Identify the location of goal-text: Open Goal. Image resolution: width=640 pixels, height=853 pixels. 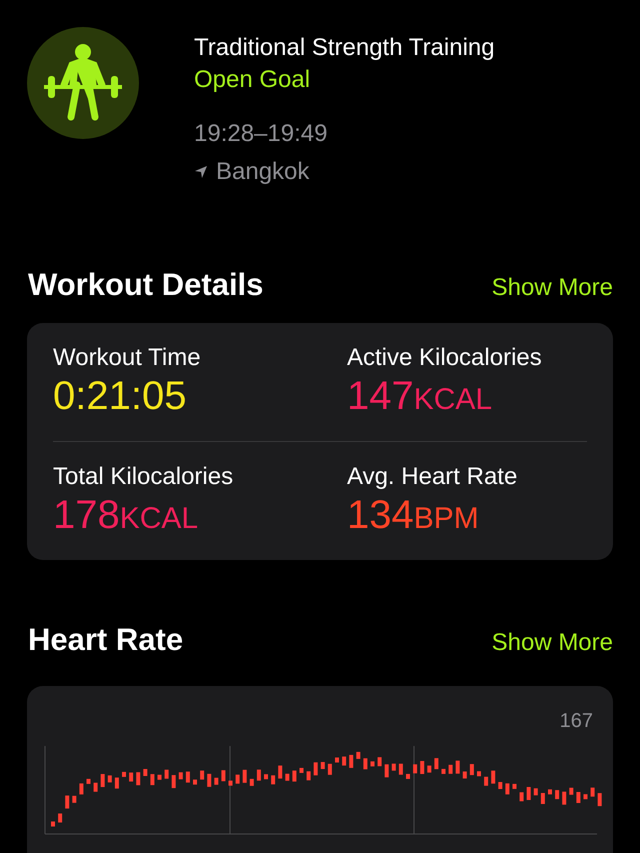
(253, 80).